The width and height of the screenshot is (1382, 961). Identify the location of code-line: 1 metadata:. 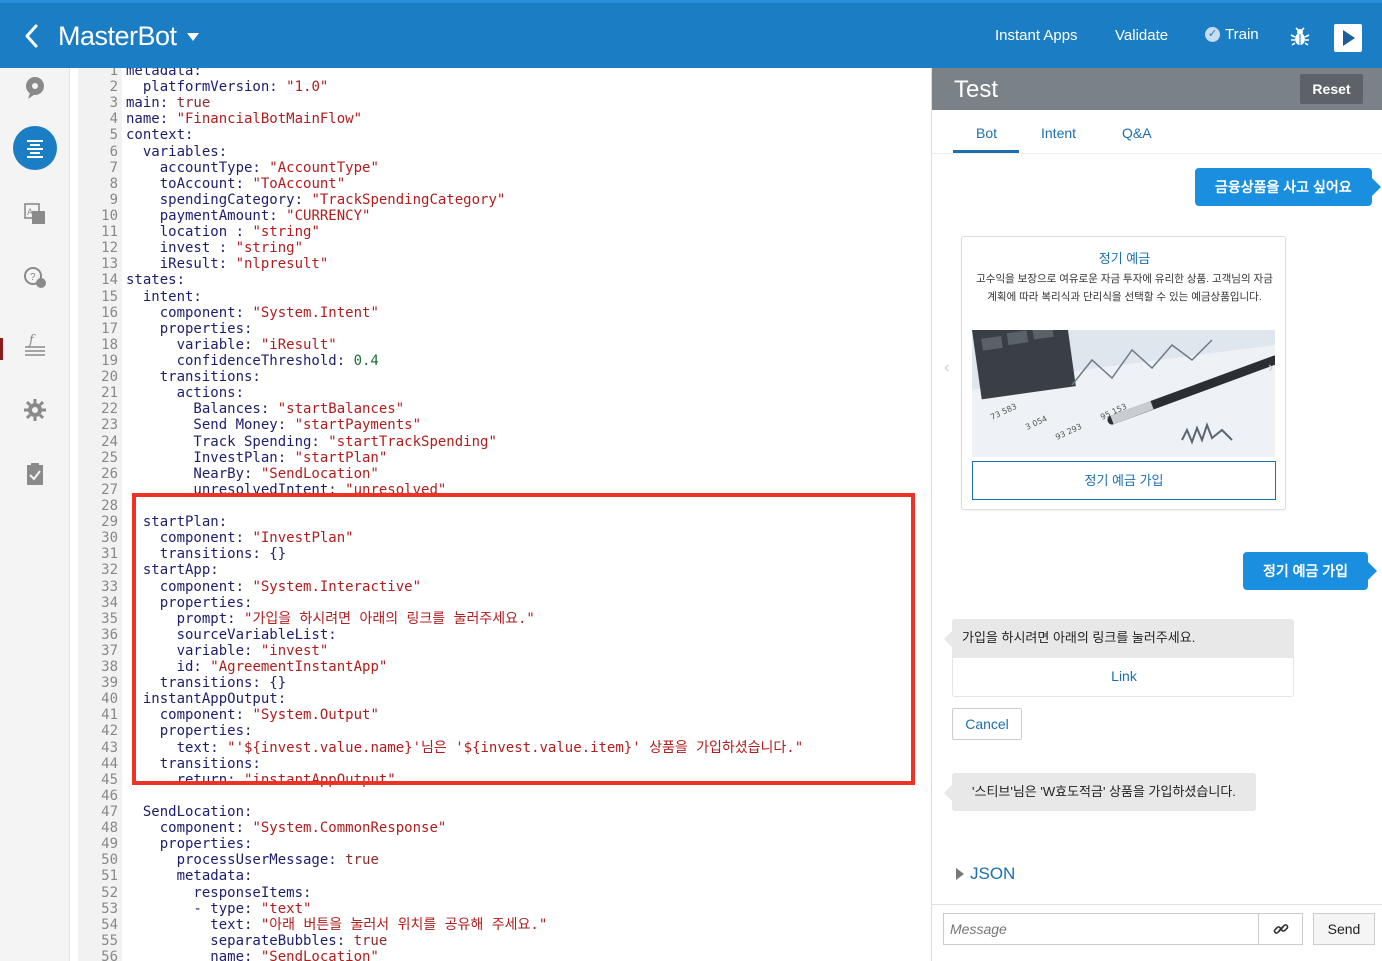
(504, 73).